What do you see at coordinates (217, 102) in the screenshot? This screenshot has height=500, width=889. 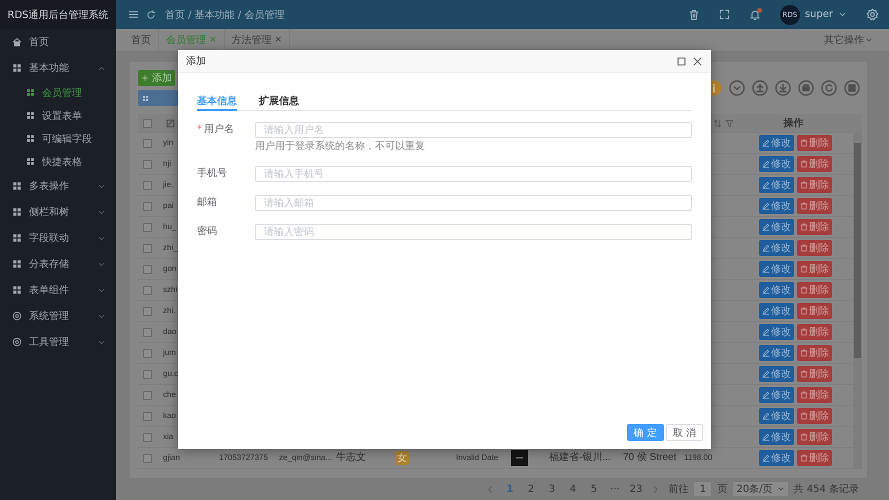 I see `form-tab: 基本信息` at bounding box center [217, 102].